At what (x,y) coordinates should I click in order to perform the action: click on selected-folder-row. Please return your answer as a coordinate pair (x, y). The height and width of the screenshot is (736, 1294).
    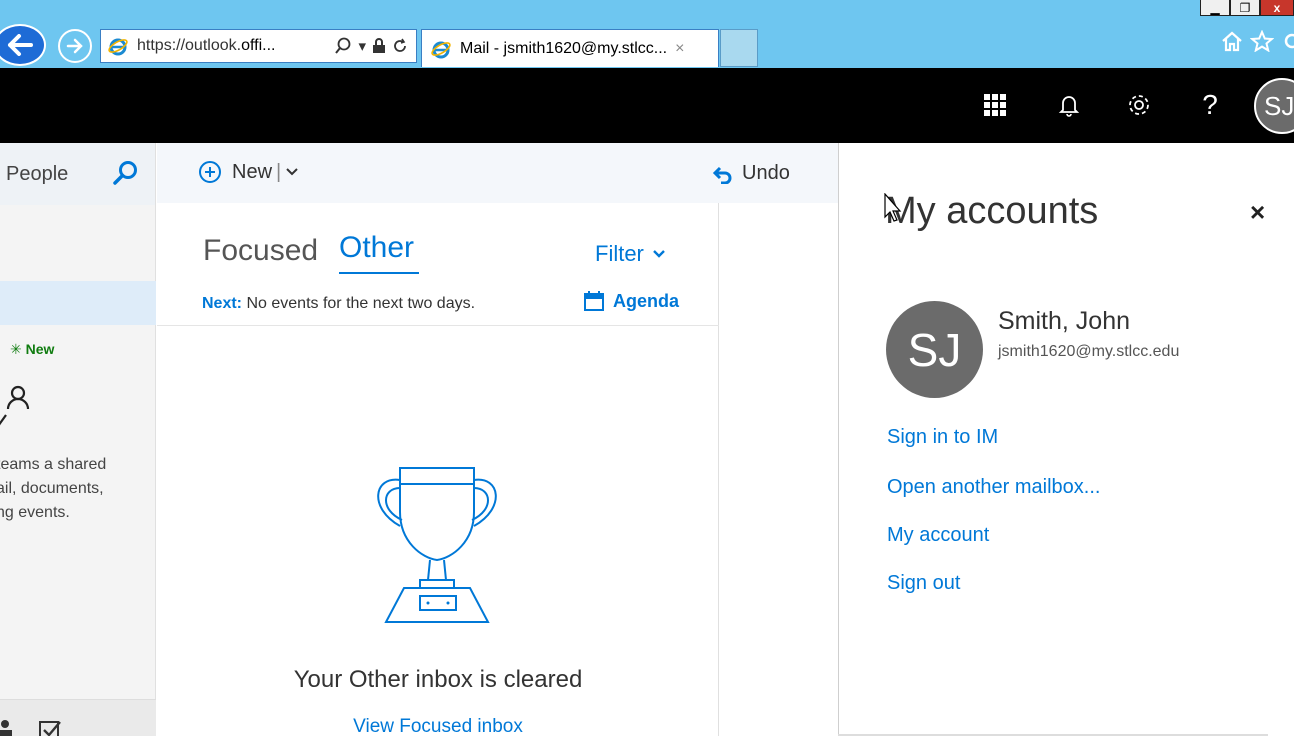
    Looking at the image, I should click on (78, 303).